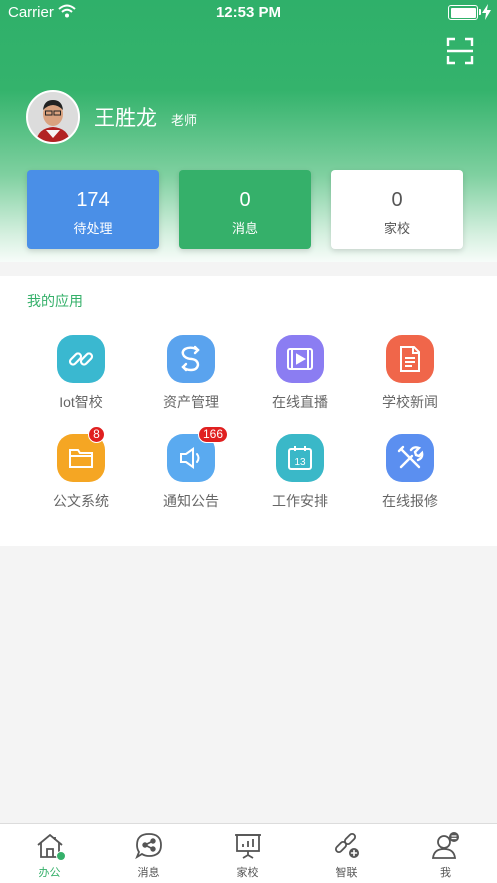 The height and width of the screenshot is (883, 497). Describe the element at coordinates (198, 454) in the screenshot. I see `speaker-icon: 166` at that location.